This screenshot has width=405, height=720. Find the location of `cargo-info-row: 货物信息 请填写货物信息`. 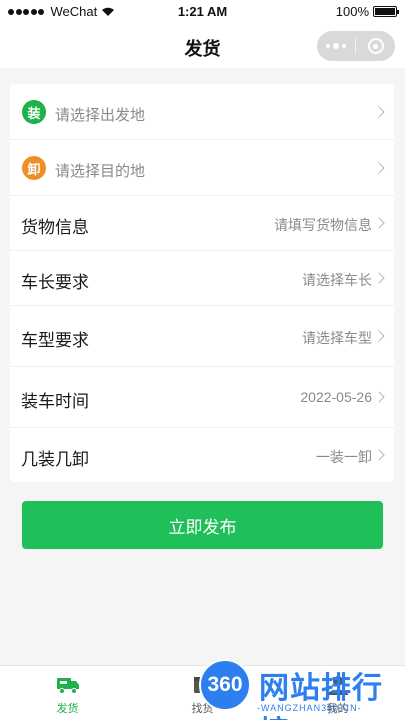

cargo-info-row: 货物信息 请填写货物信息 is located at coordinates (202, 223).